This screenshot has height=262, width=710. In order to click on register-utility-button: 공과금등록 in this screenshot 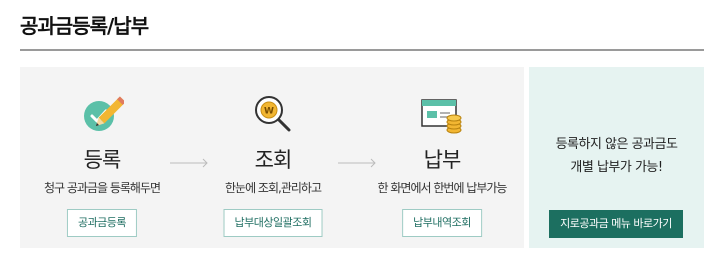, I will do `click(102, 223)`.